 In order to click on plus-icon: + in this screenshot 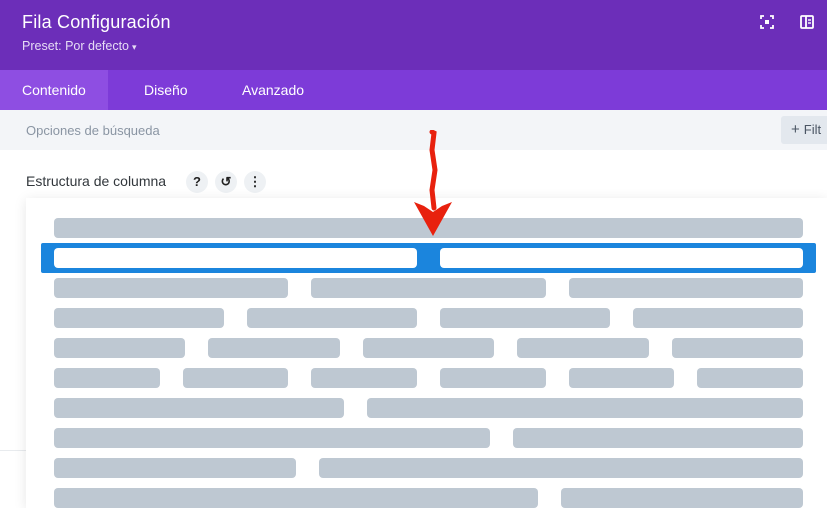, I will do `click(795, 129)`.